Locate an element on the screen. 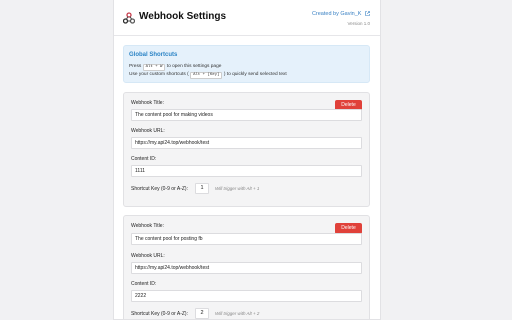 The height and width of the screenshot is (320, 512). shortcut-key-badge: Alt + W is located at coordinates (154, 67).